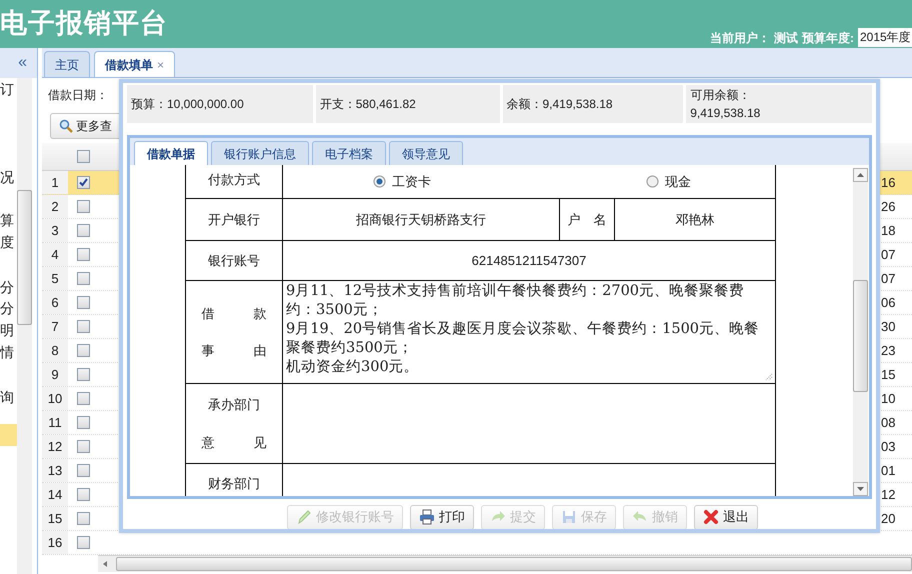 This screenshot has height=574, width=912. I want to click on tab: 借款填单 ×, so click(135, 64).